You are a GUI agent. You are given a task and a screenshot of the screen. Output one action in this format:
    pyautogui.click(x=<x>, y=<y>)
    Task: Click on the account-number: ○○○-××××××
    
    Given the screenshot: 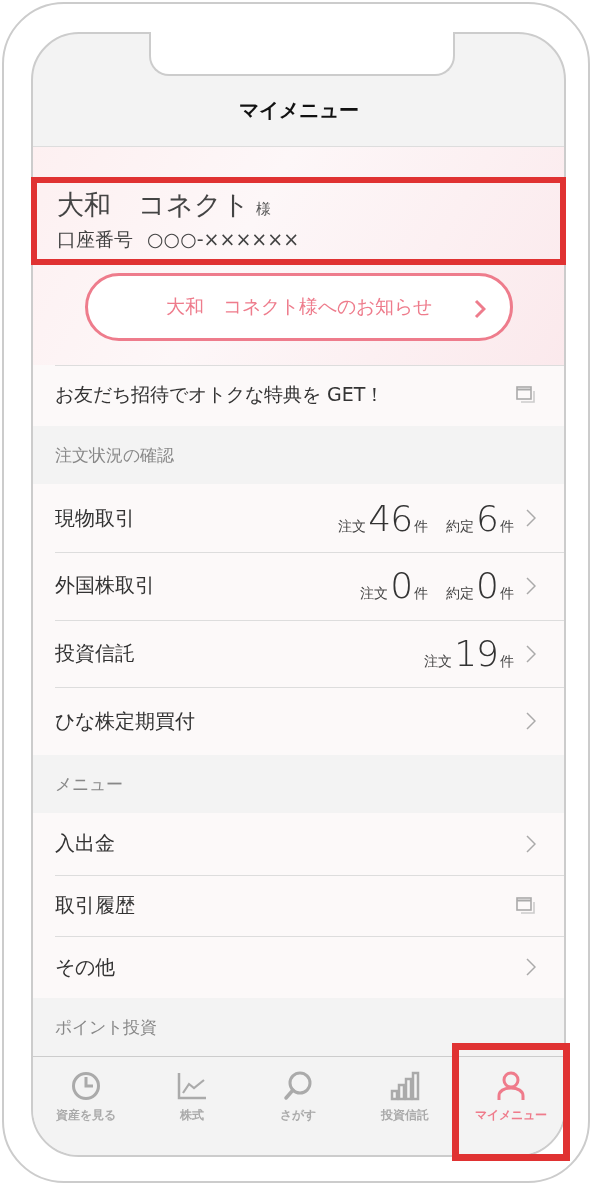 What is the action you would take?
    pyautogui.click(x=223, y=238)
    